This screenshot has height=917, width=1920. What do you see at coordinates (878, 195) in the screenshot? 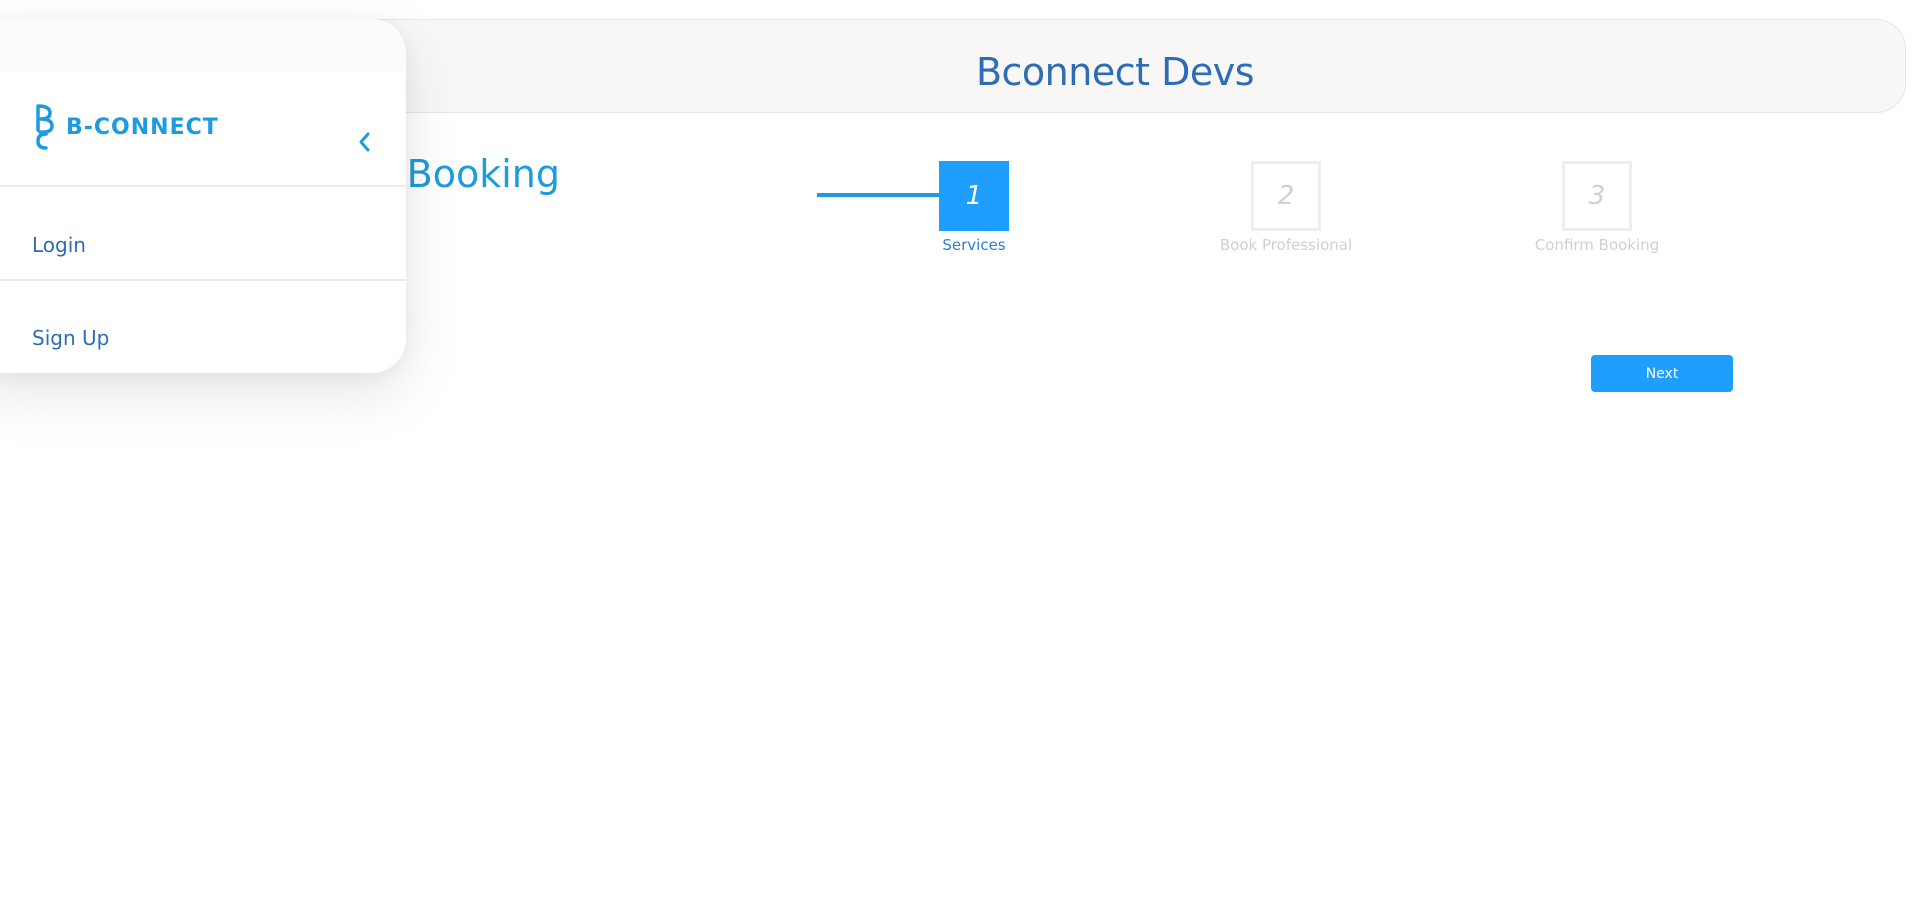
I see `stepper-progress-line` at bounding box center [878, 195].